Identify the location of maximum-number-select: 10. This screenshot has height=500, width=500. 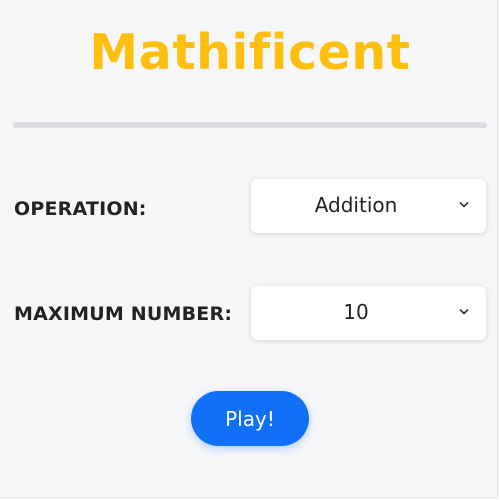
(368, 313).